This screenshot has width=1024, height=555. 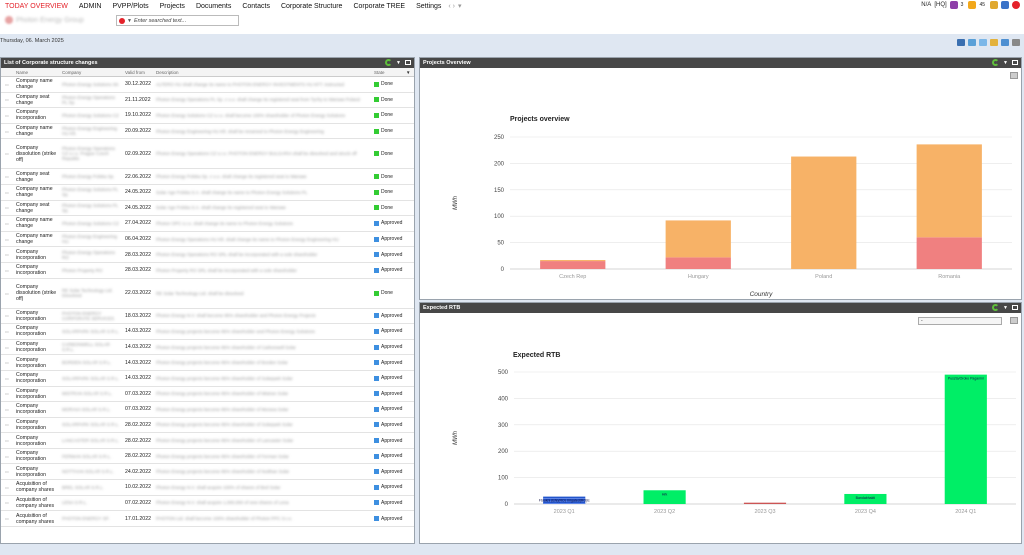 What do you see at coordinates (994, 5) in the screenshot?
I see `lock-icon` at bounding box center [994, 5].